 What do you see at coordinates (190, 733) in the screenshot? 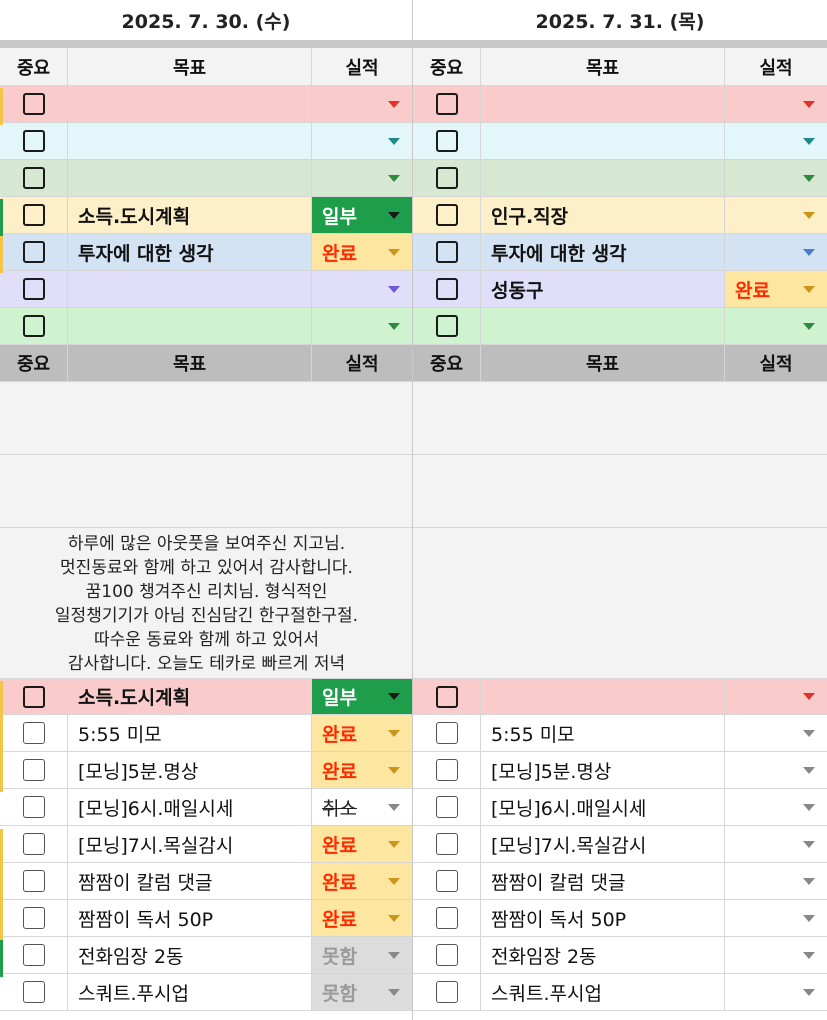
I see `routine-text: 5:55 미모` at bounding box center [190, 733].